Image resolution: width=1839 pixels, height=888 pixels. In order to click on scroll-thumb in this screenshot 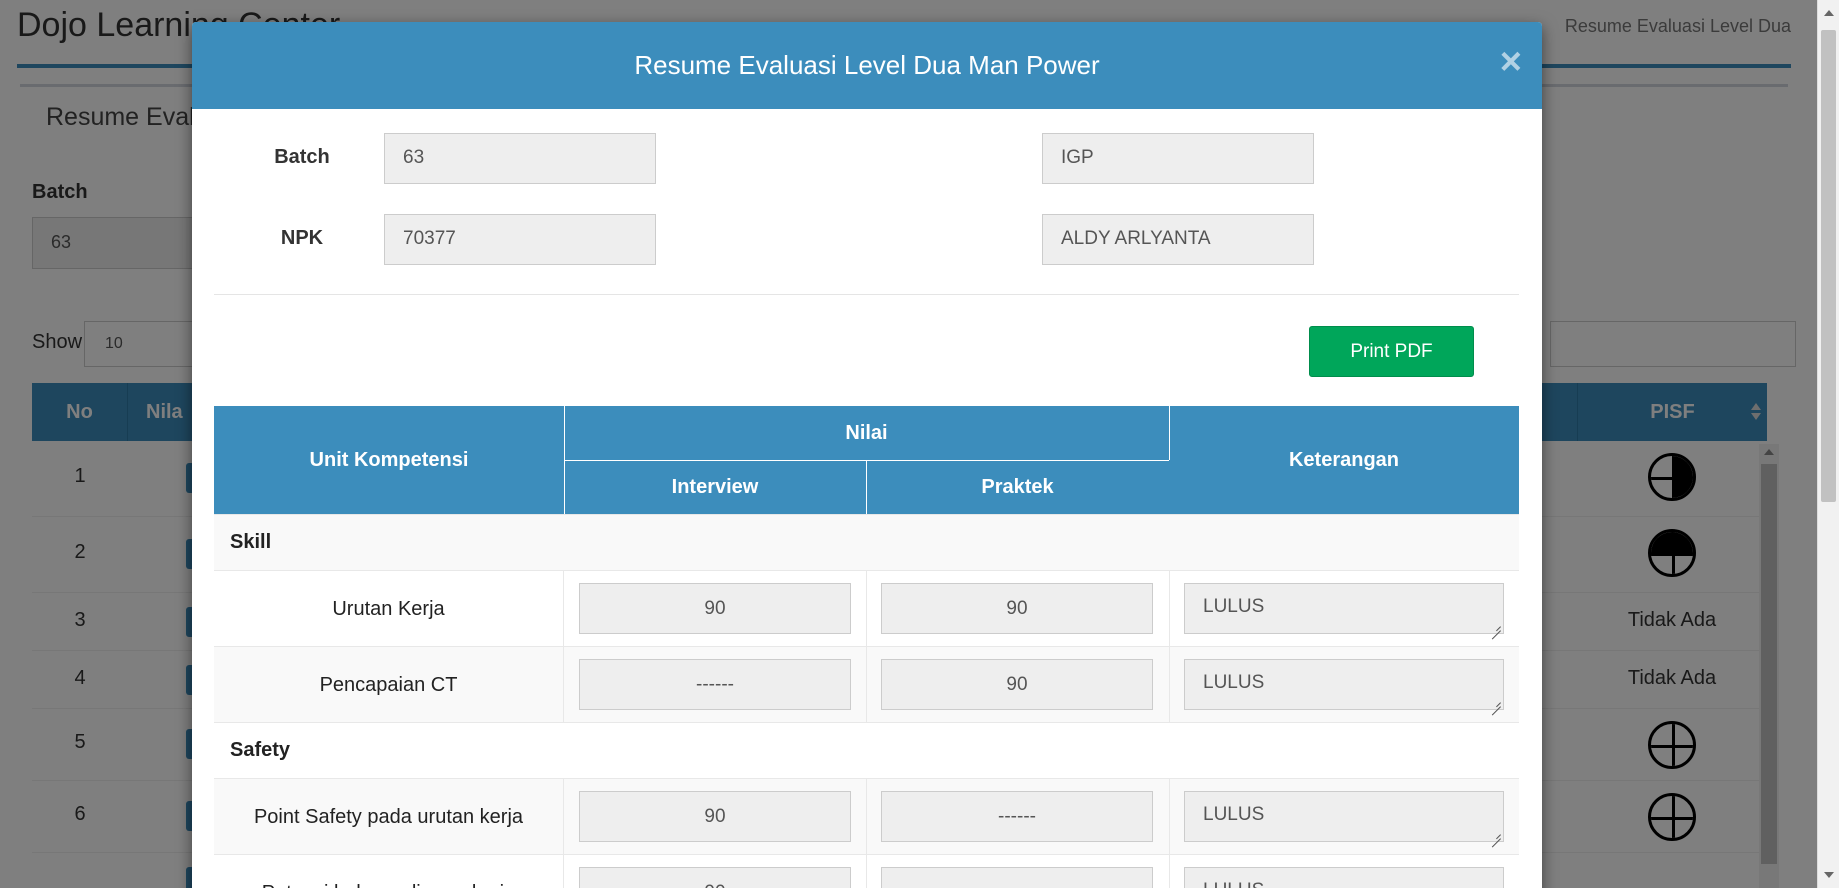, I will do `click(1828, 266)`.